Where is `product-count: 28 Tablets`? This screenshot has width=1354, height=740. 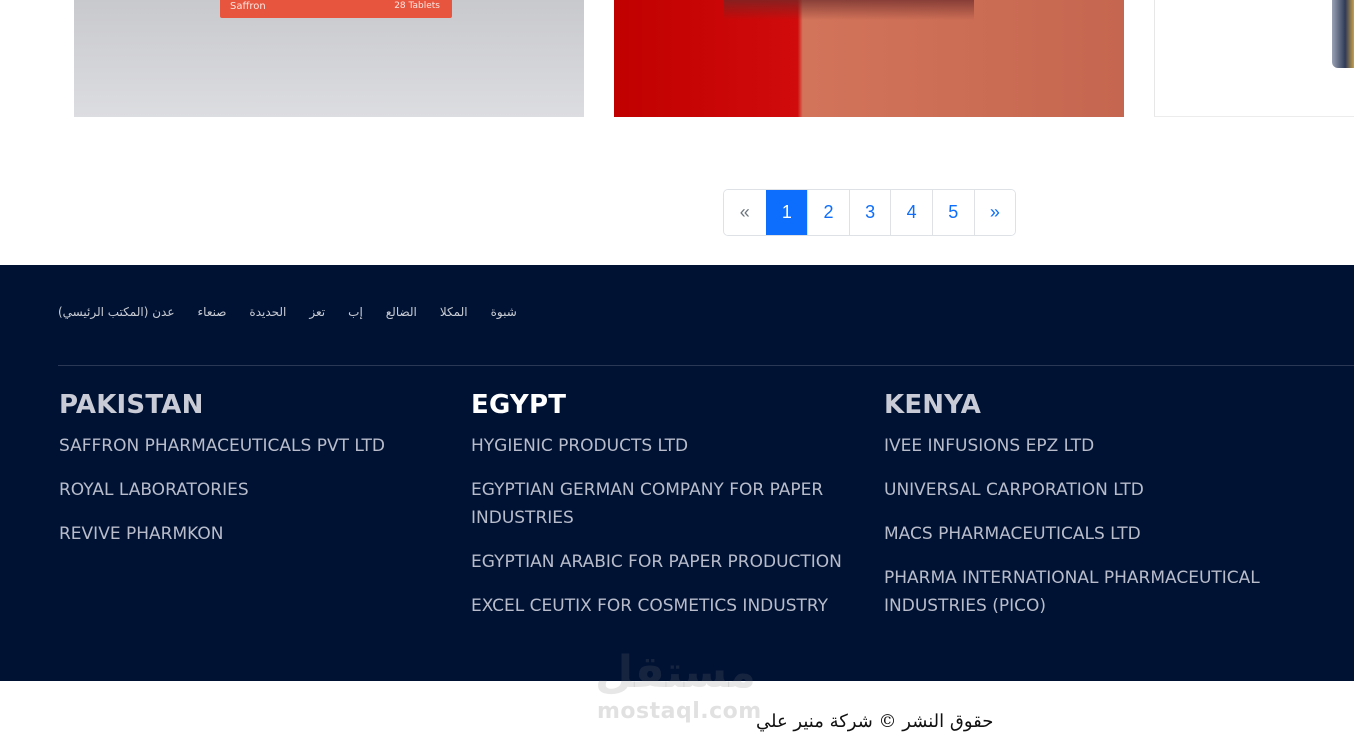 product-count: 28 Tablets is located at coordinates (417, 6).